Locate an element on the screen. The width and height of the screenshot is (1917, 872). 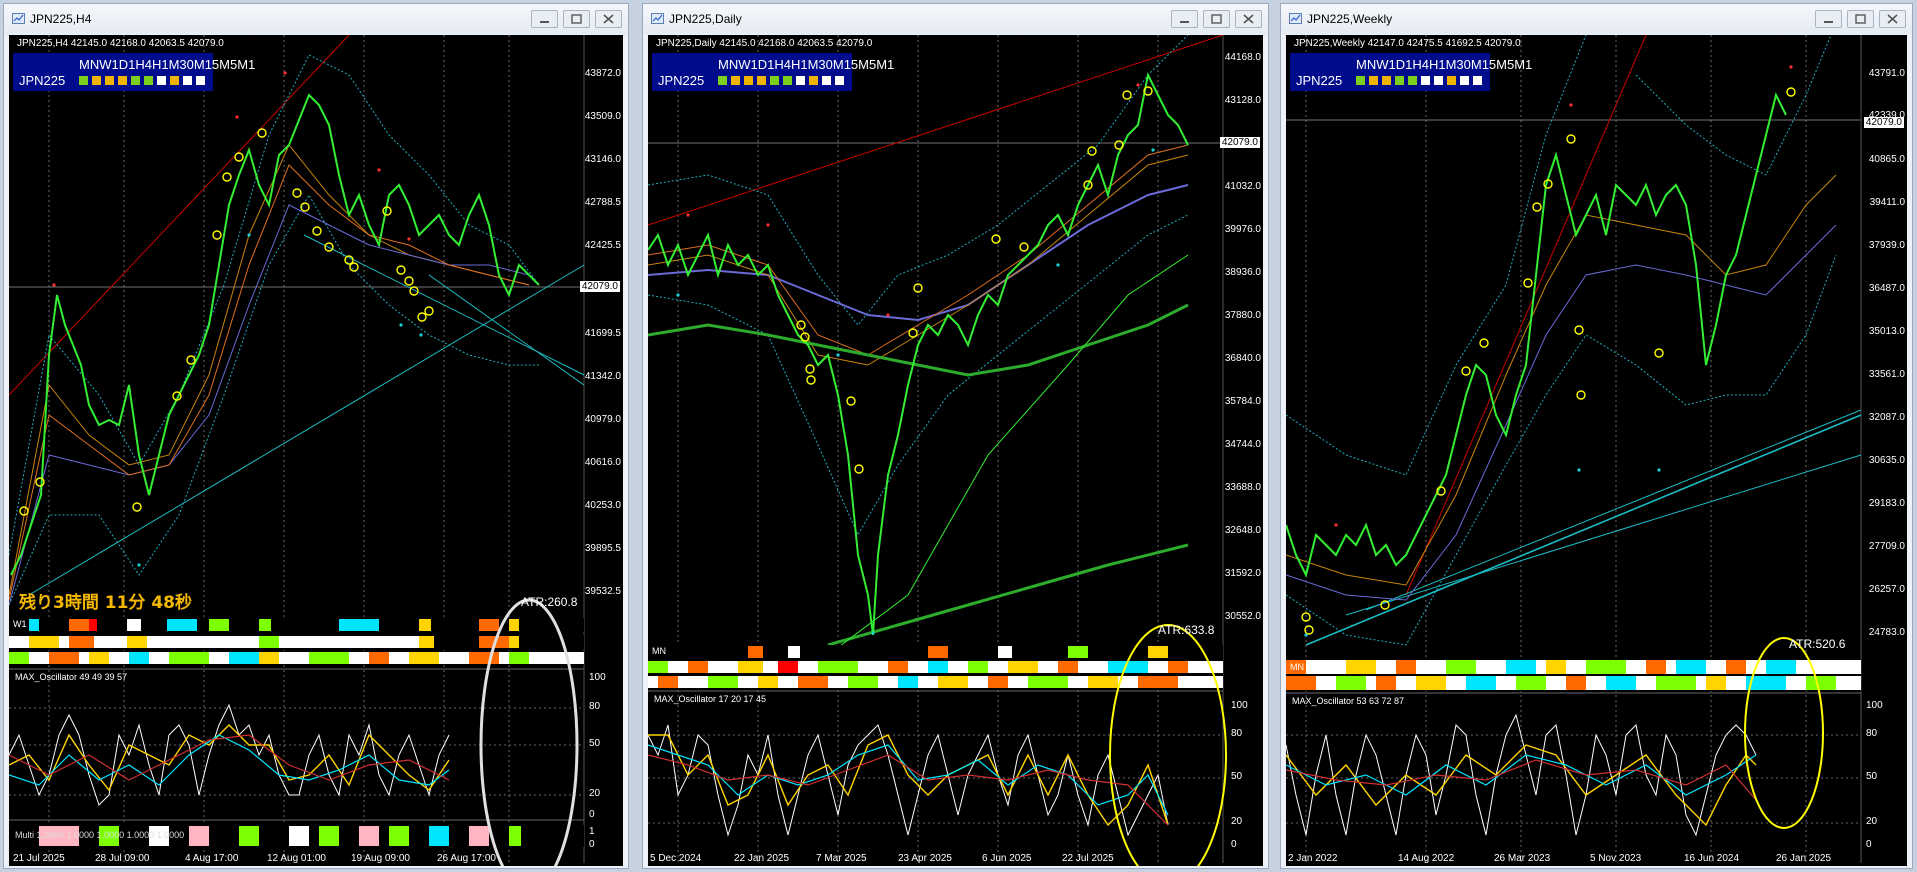
price-label: 33561.0 is located at coordinates (1886, 374).